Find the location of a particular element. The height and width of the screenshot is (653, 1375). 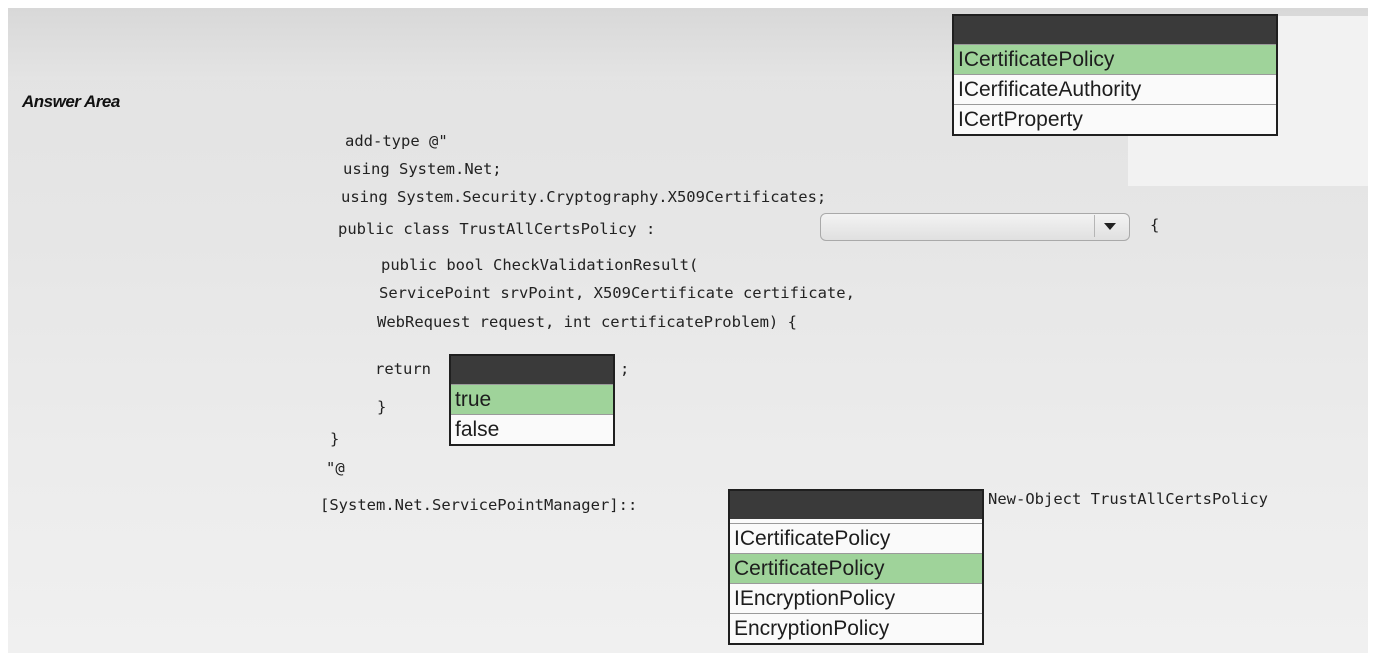

option-encryptionpolicy: EncryptionPolicy is located at coordinates (856, 628).